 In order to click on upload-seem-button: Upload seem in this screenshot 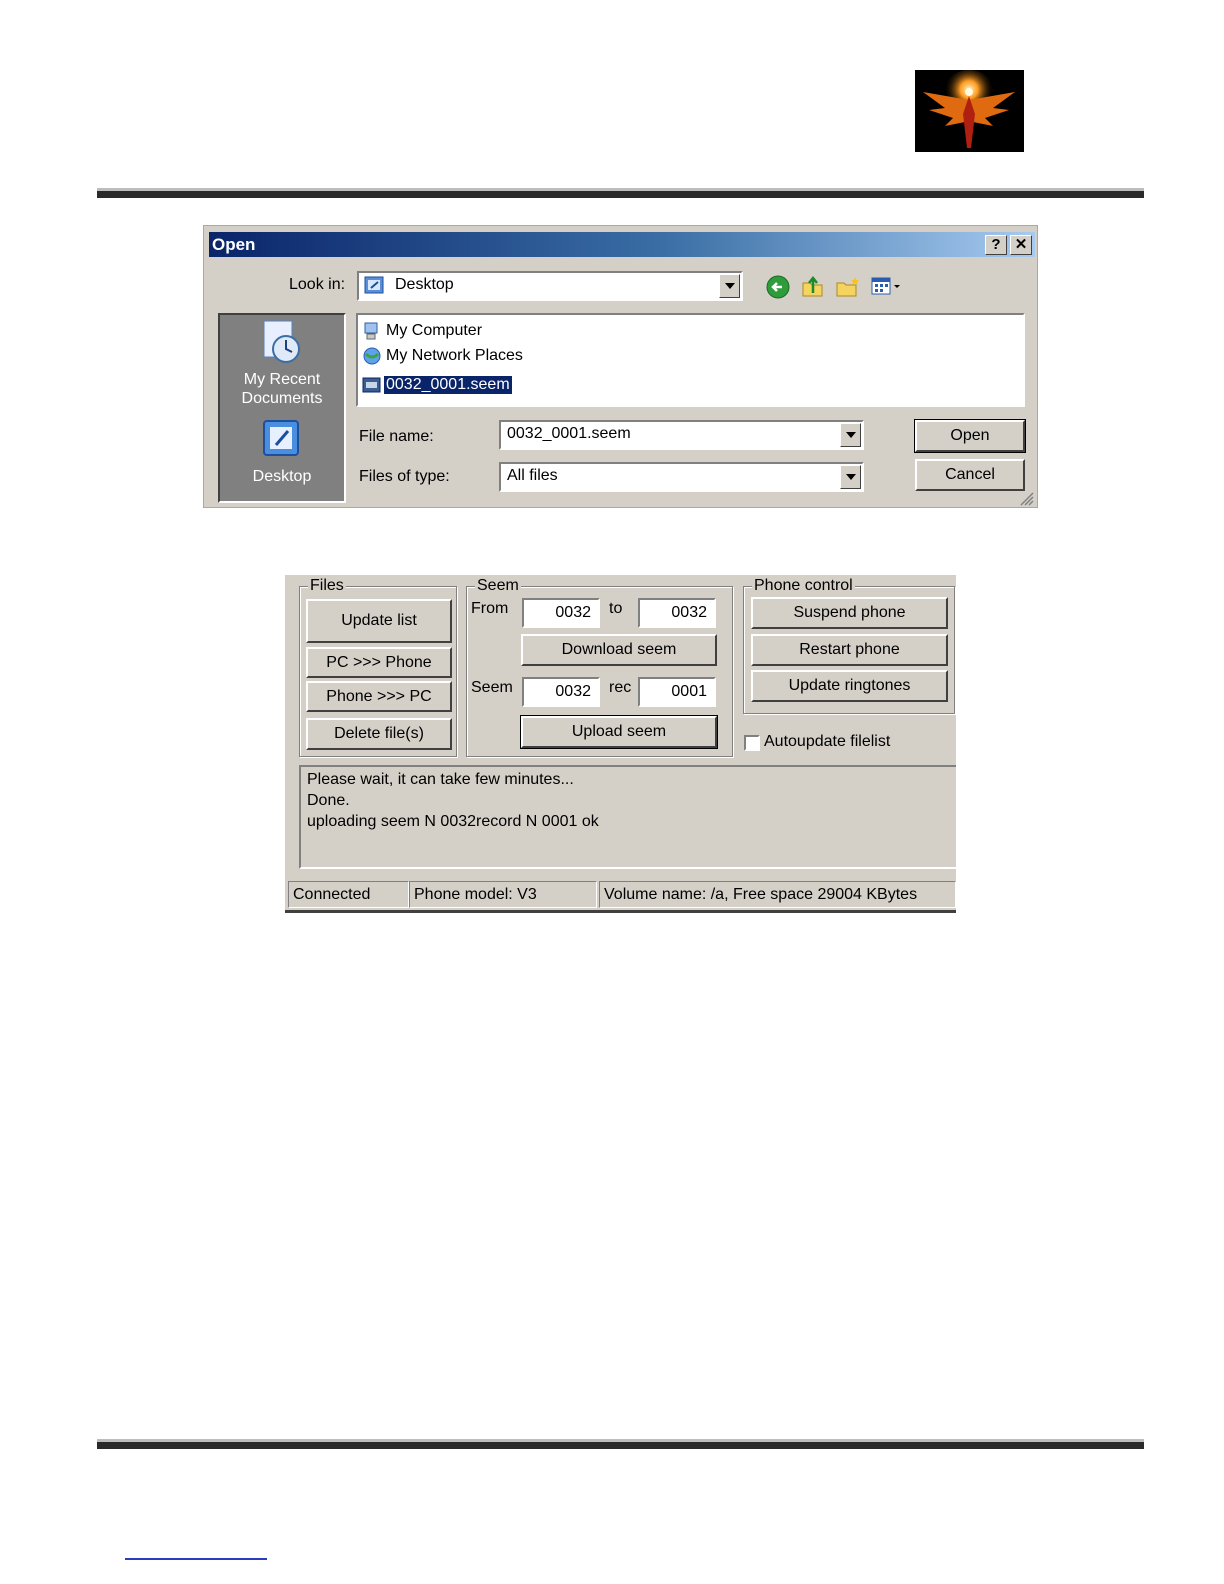, I will do `click(619, 732)`.